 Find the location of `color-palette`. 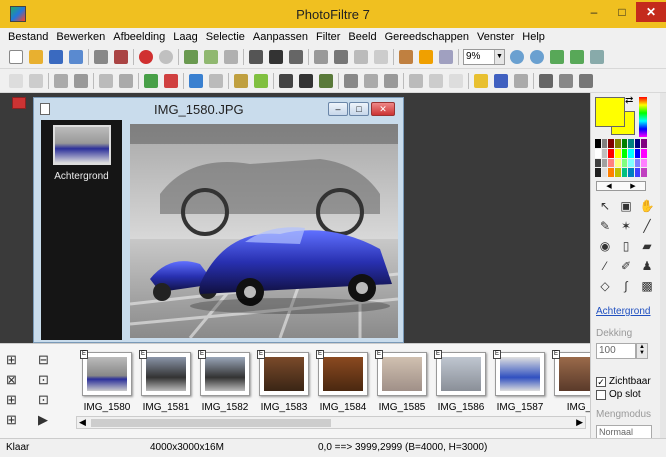

color-palette is located at coordinates (621, 158).